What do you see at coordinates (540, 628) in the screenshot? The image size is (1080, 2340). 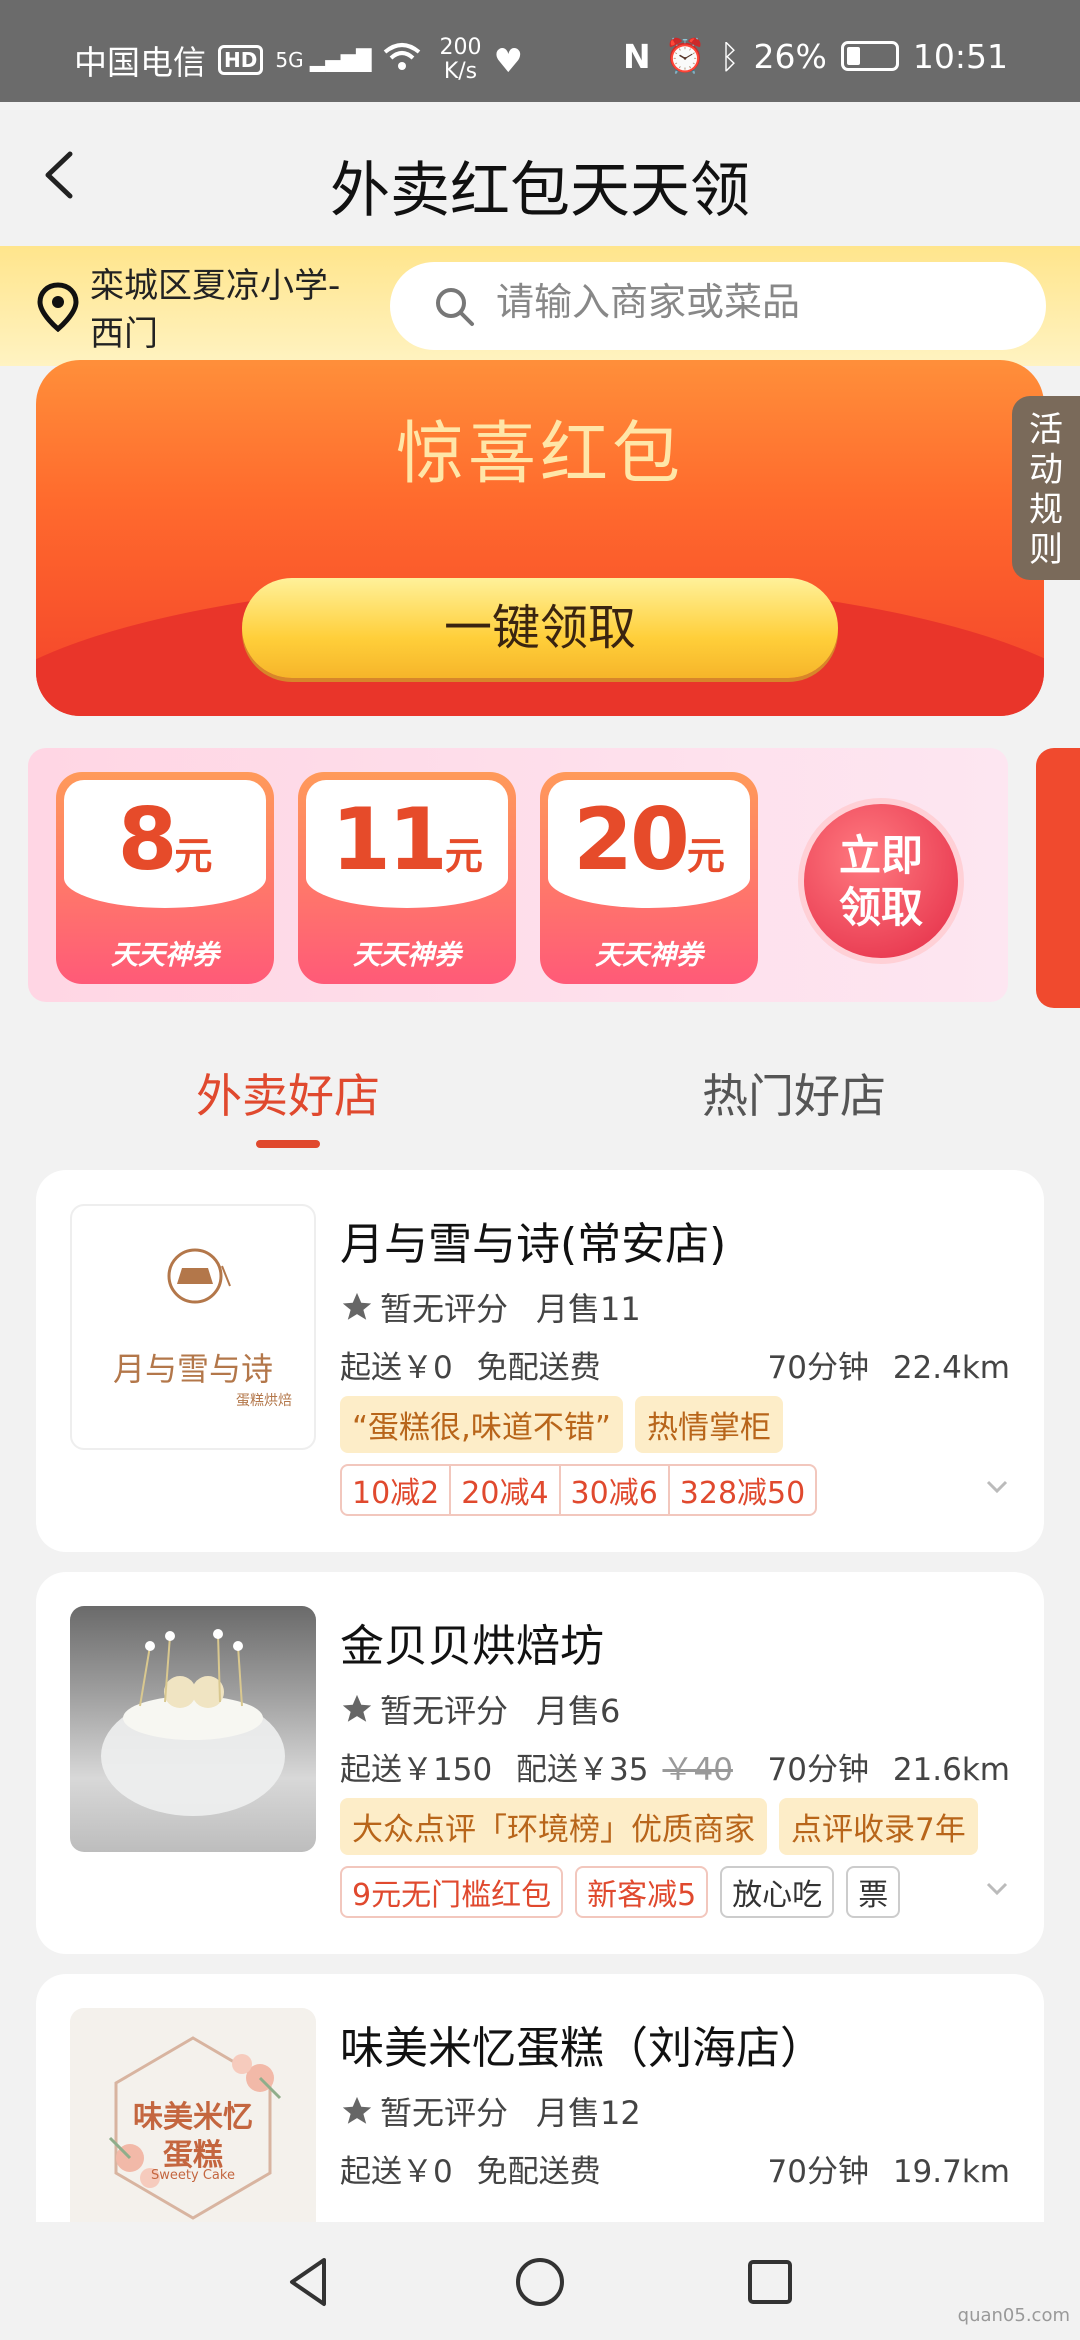 I see `one-click-claim-button: 一键领取` at bounding box center [540, 628].